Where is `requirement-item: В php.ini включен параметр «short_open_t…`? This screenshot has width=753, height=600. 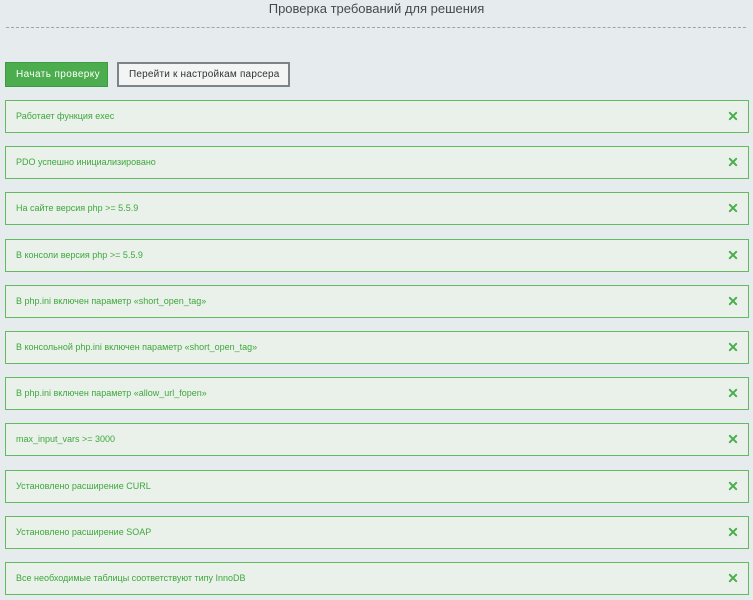
requirement-item: В php.ini включен параметр «short_open_t… is located at coordinates (377, 301).